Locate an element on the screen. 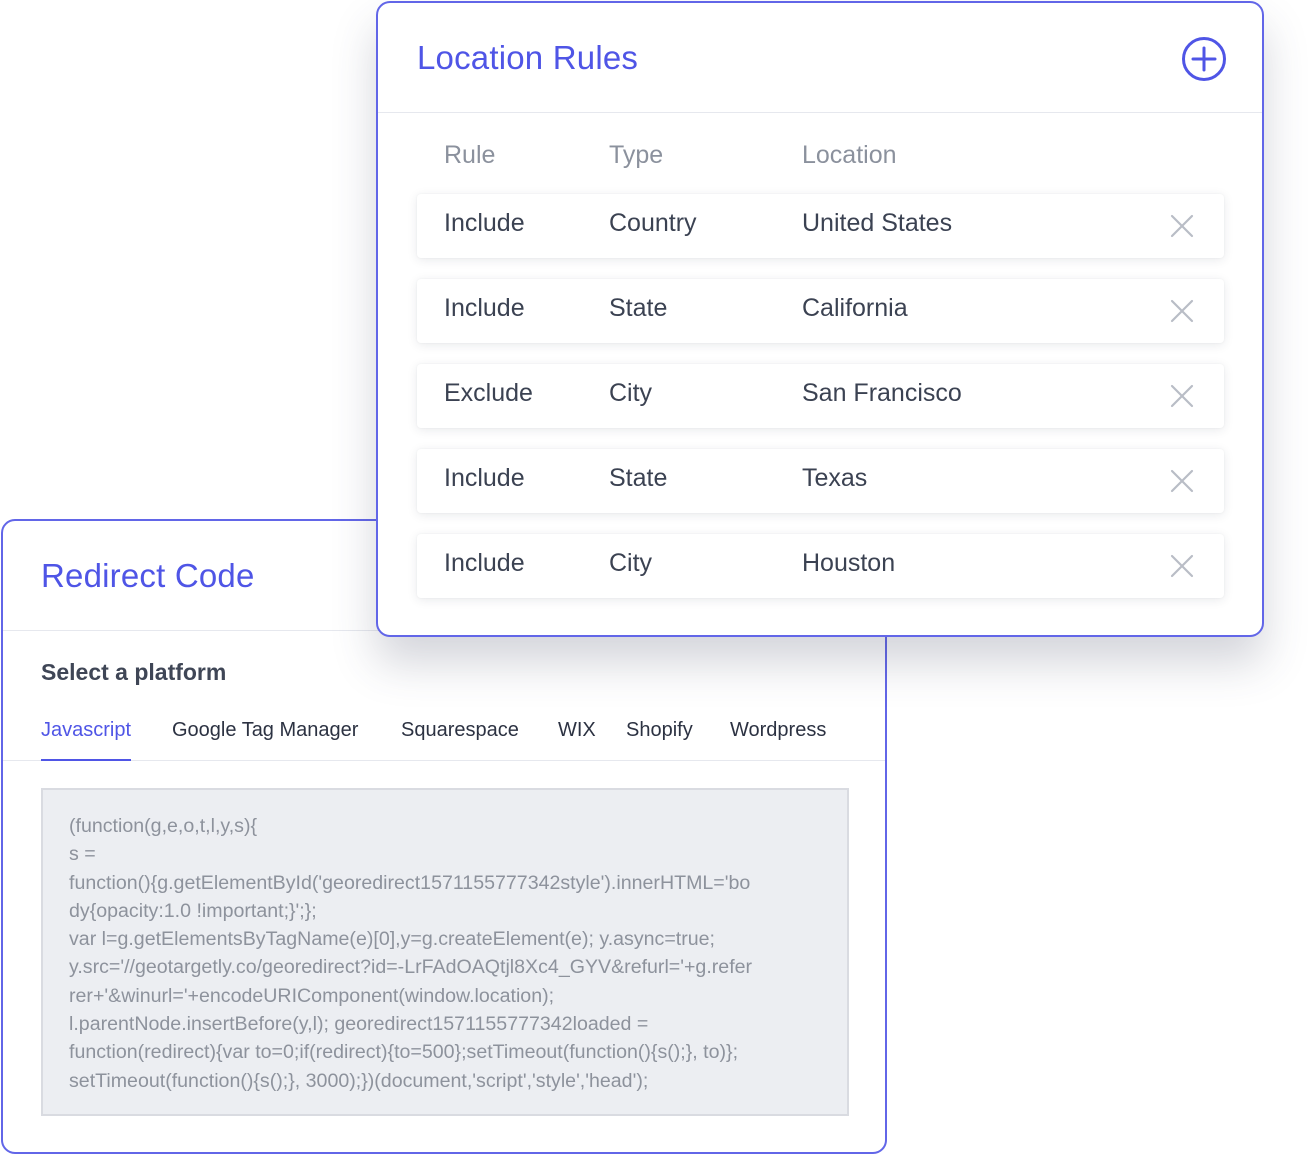  tab-google-tag-manager: Google Tag Manager is located at coordinates (265, 730).